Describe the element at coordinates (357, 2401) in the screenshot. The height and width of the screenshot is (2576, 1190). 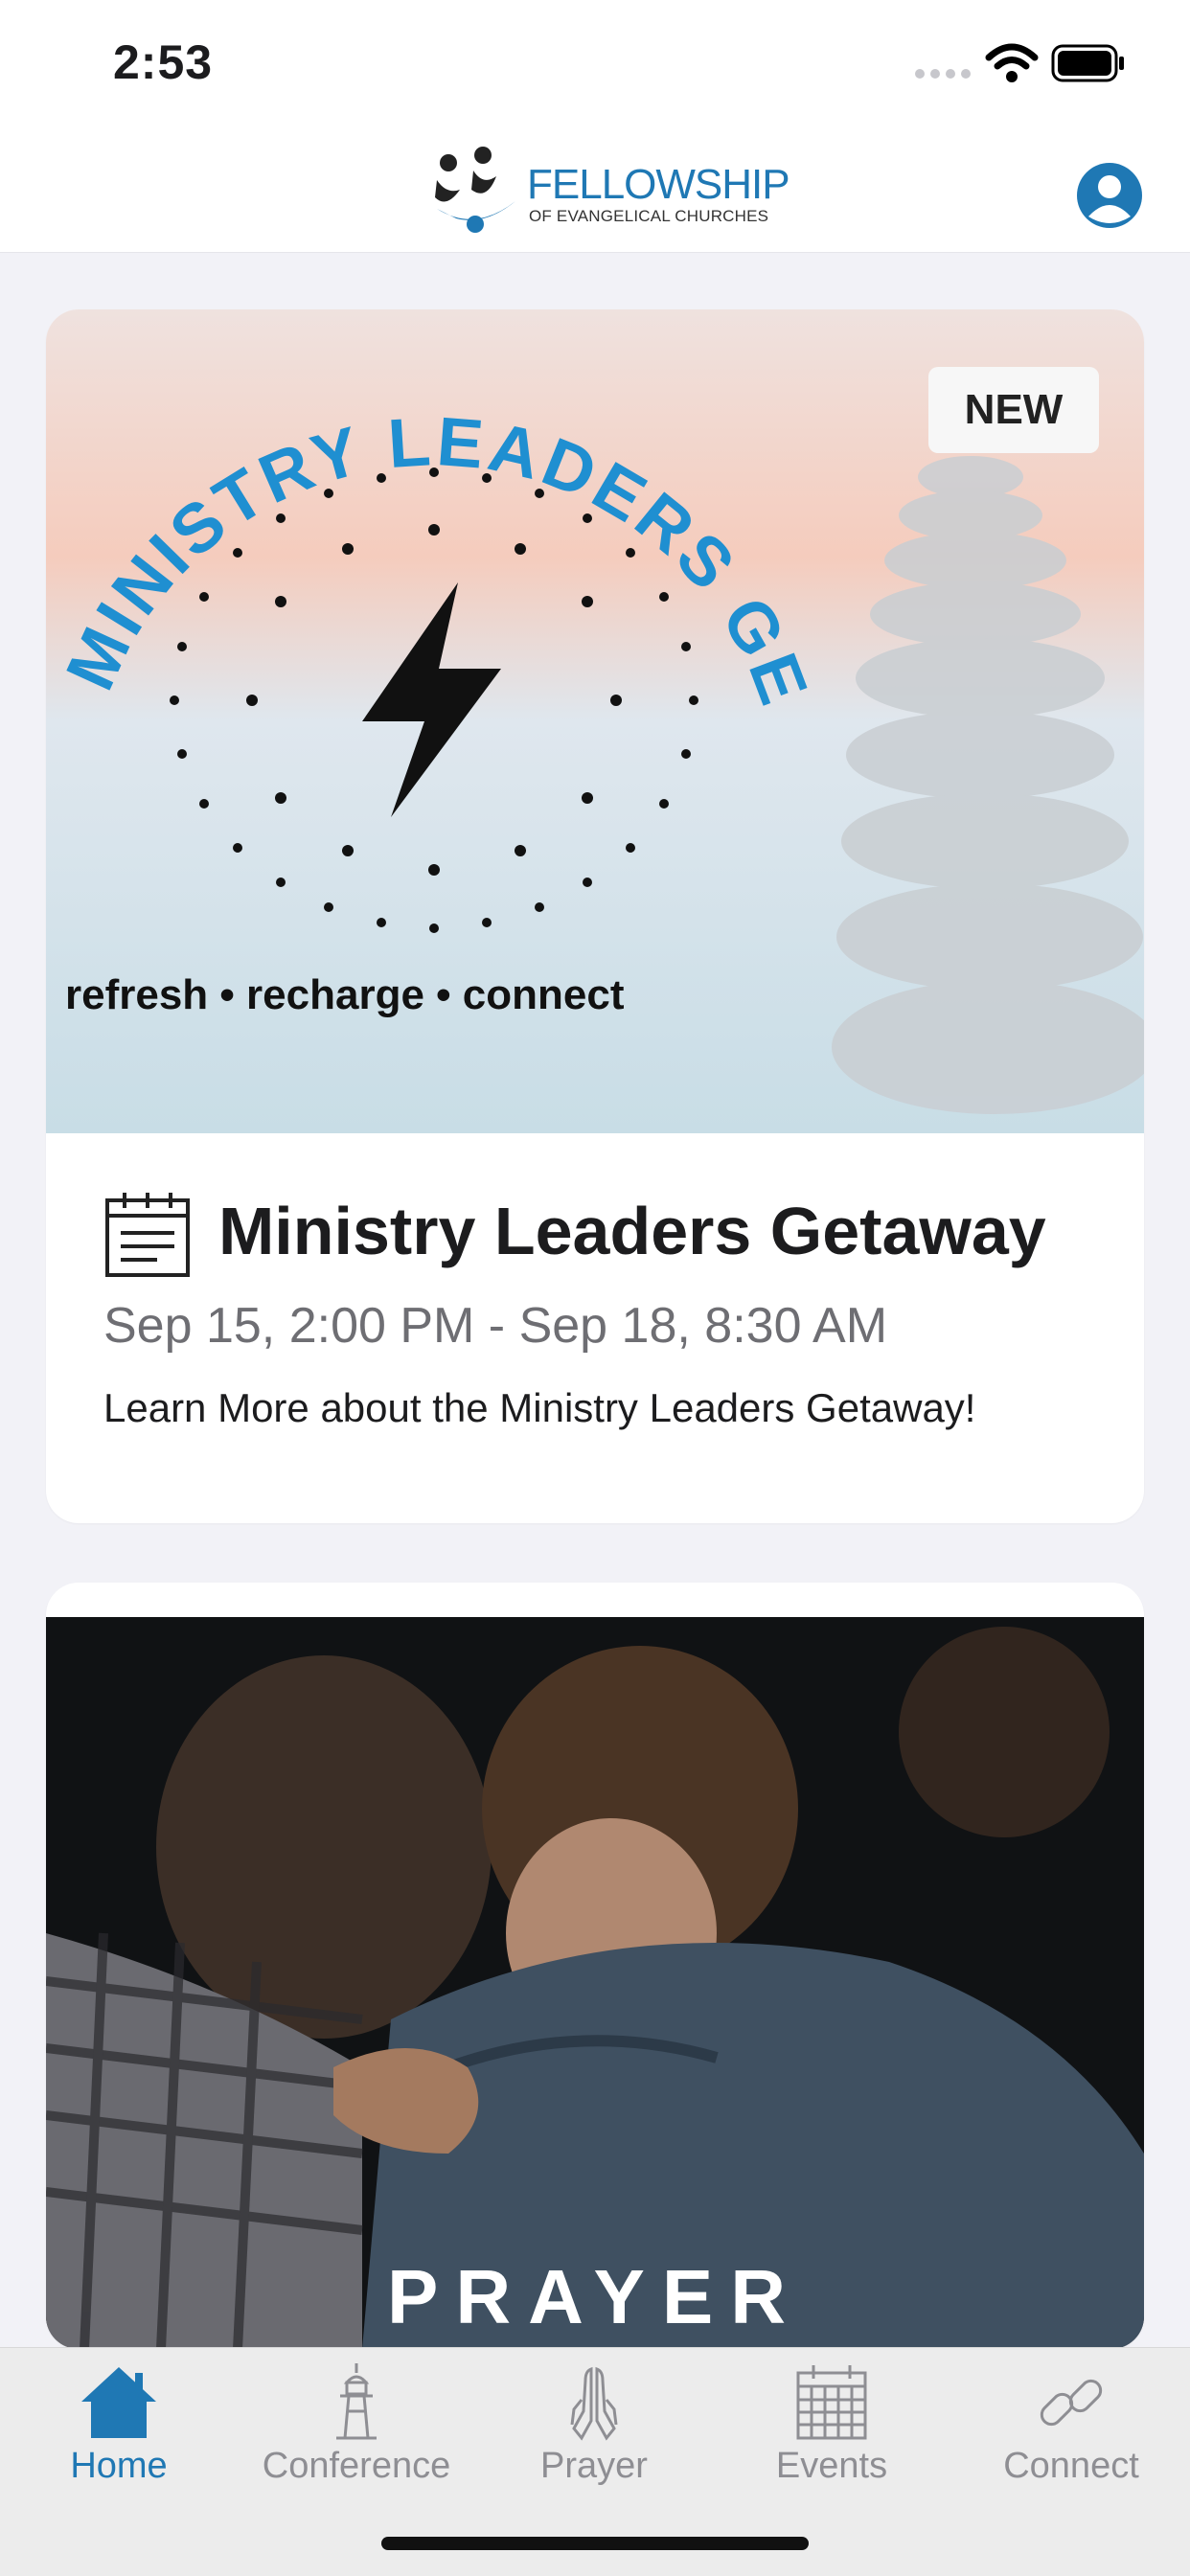
I see `lighthouse-icon` at that location.